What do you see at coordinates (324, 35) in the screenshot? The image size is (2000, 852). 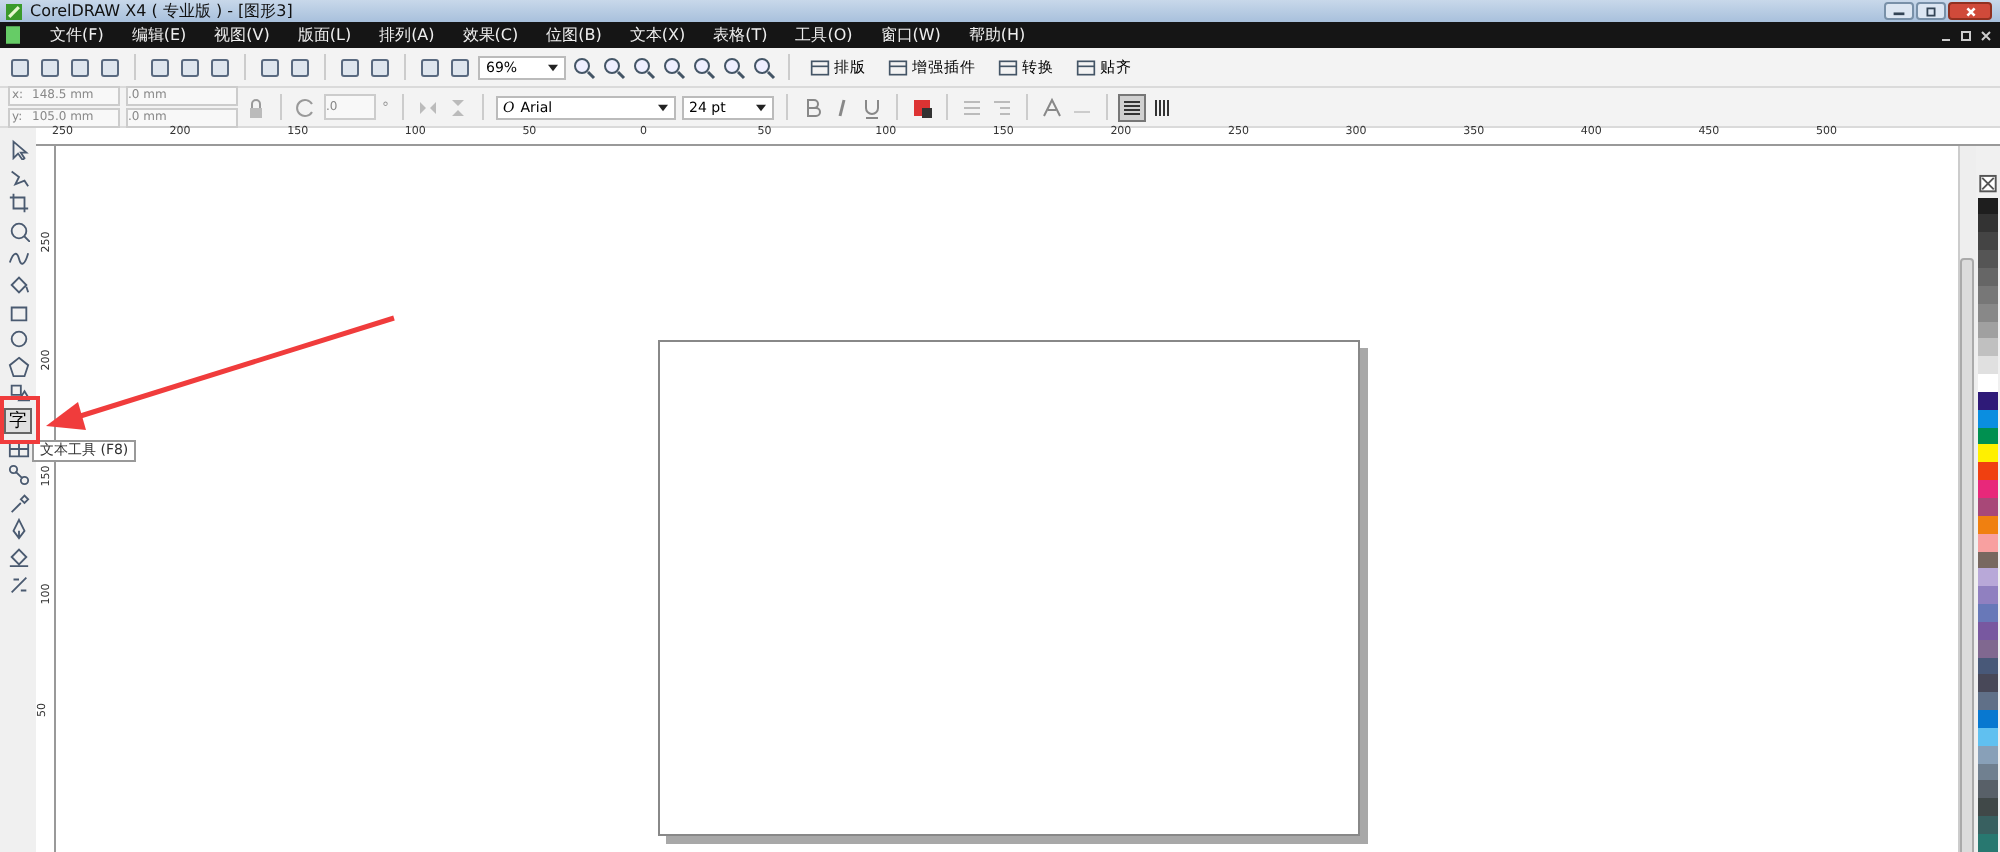 I see `menu-item: 版面(L)` at bounding box center [324, 35].